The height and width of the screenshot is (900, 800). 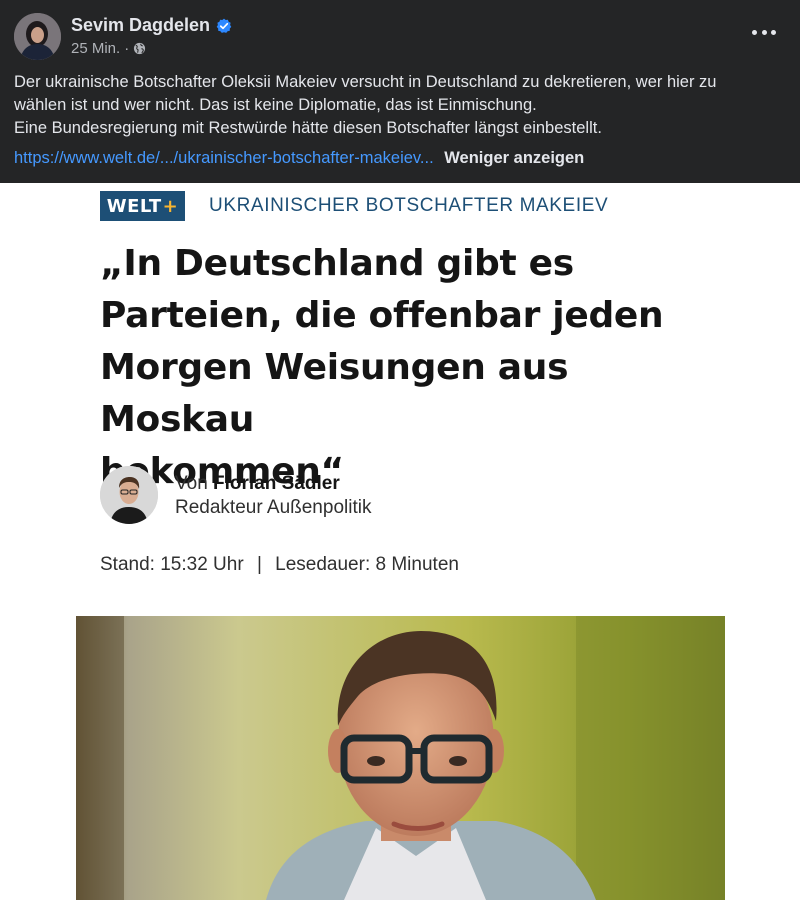 What do you see at coordinates (134, 206) in the screenshot?
I see `logo-text: WELT` at bounding box center [134, 206].